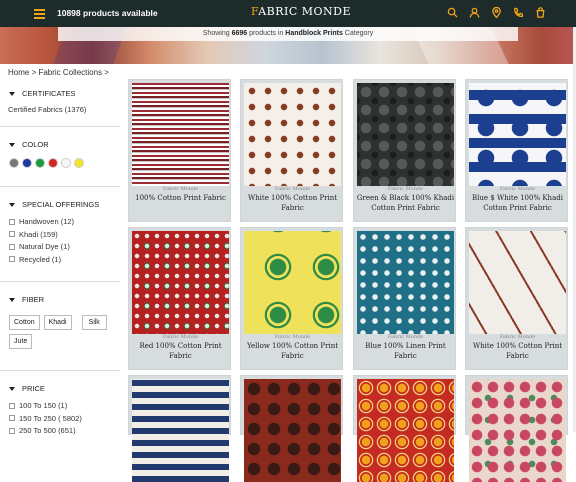 Image resolution: width=576 pixels, height=482 pixels. I want to click on color-swatch-red, so click(53, 163).